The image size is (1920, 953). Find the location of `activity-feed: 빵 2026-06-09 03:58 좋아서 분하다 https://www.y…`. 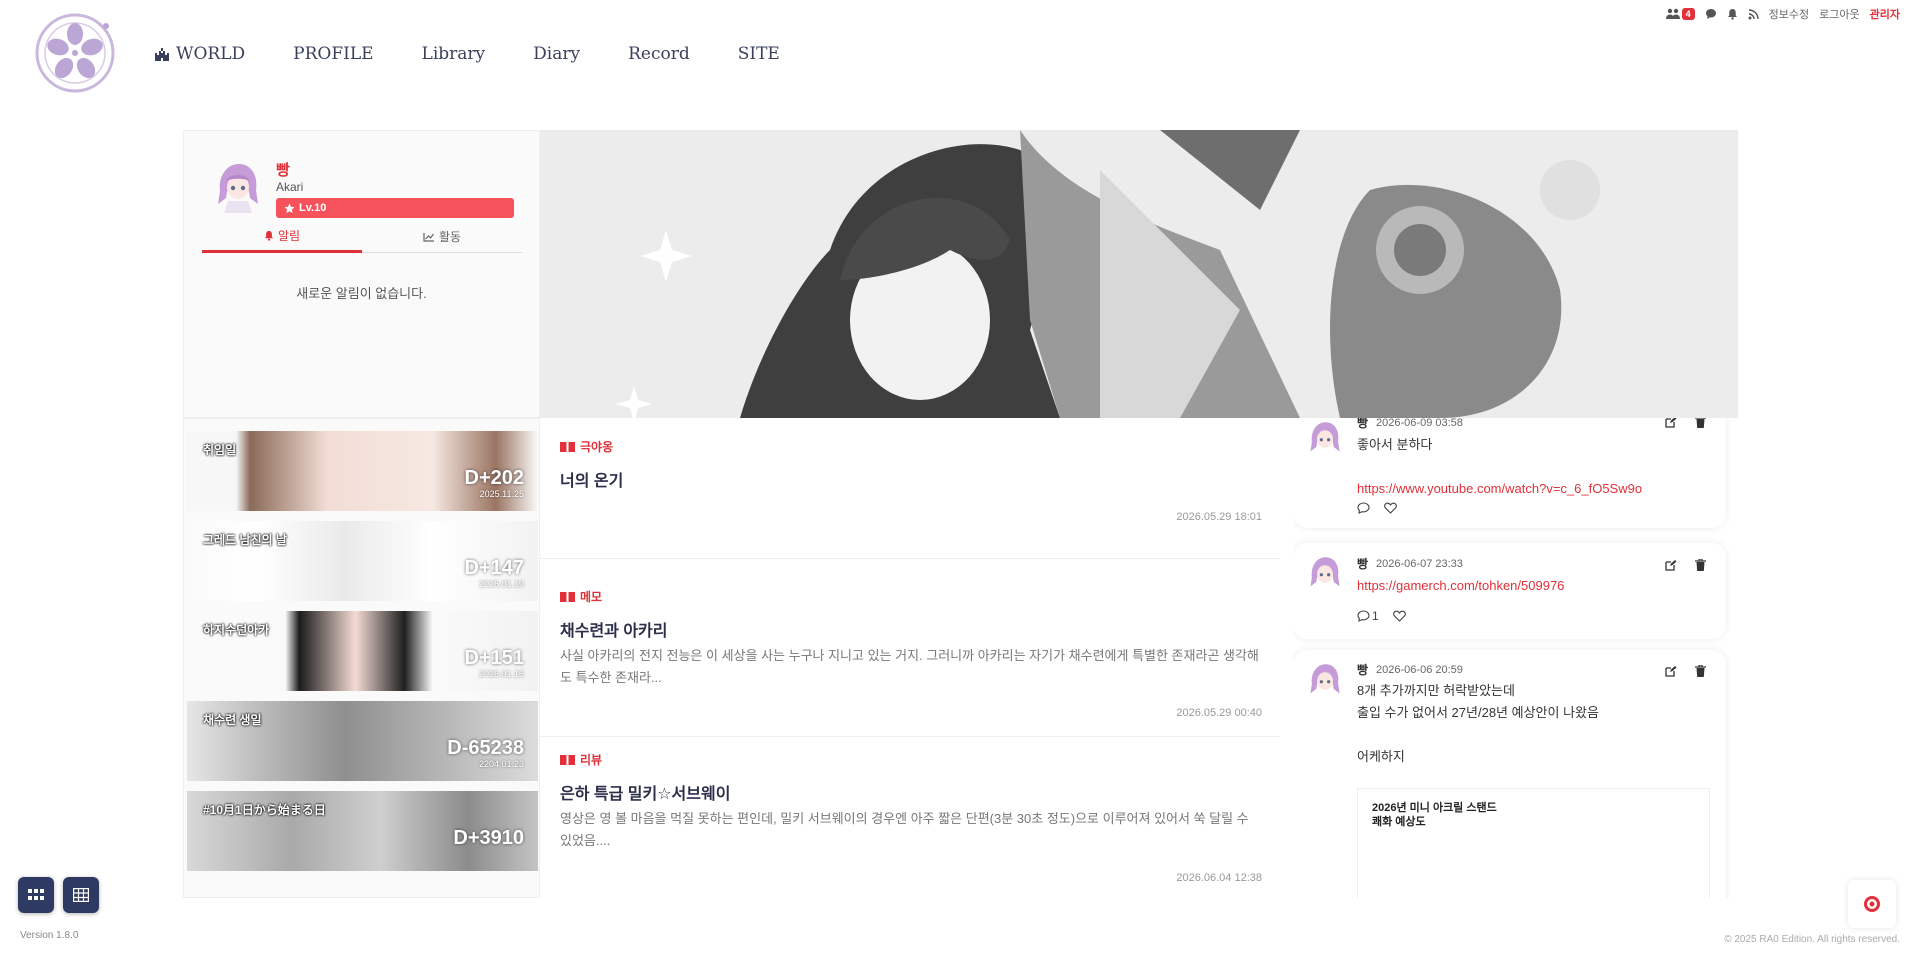

activity-feed: 빵 2026-06-09 03:58 좋아서 분하다 https://www.y… is located at coordinates (1515, 658).